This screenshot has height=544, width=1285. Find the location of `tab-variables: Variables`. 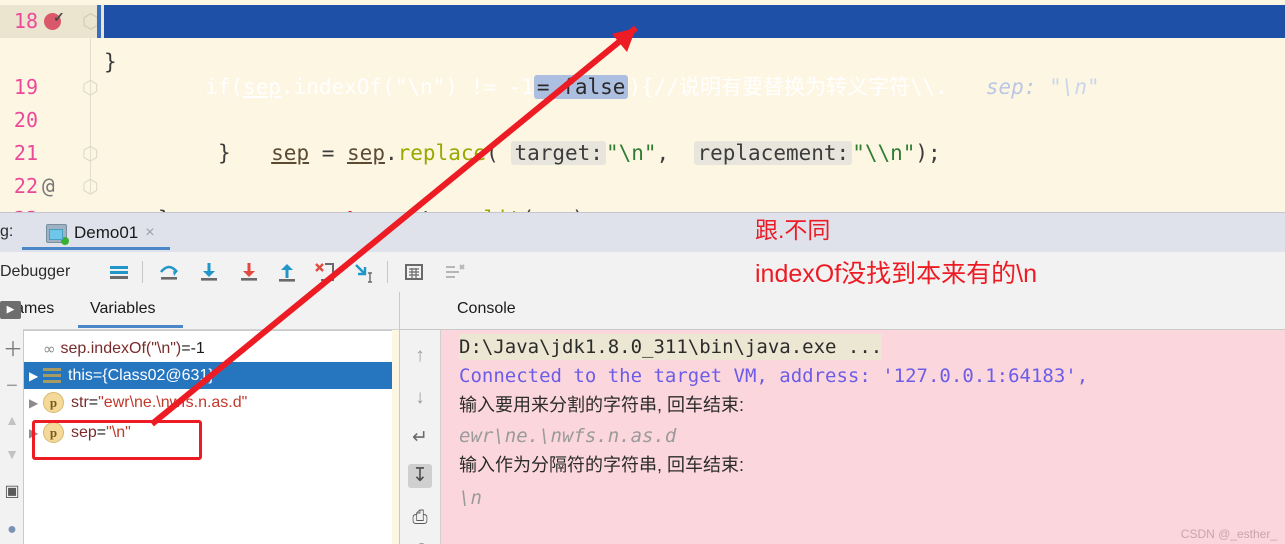

tab-variables: Variables is located at coordinates (123, 309).